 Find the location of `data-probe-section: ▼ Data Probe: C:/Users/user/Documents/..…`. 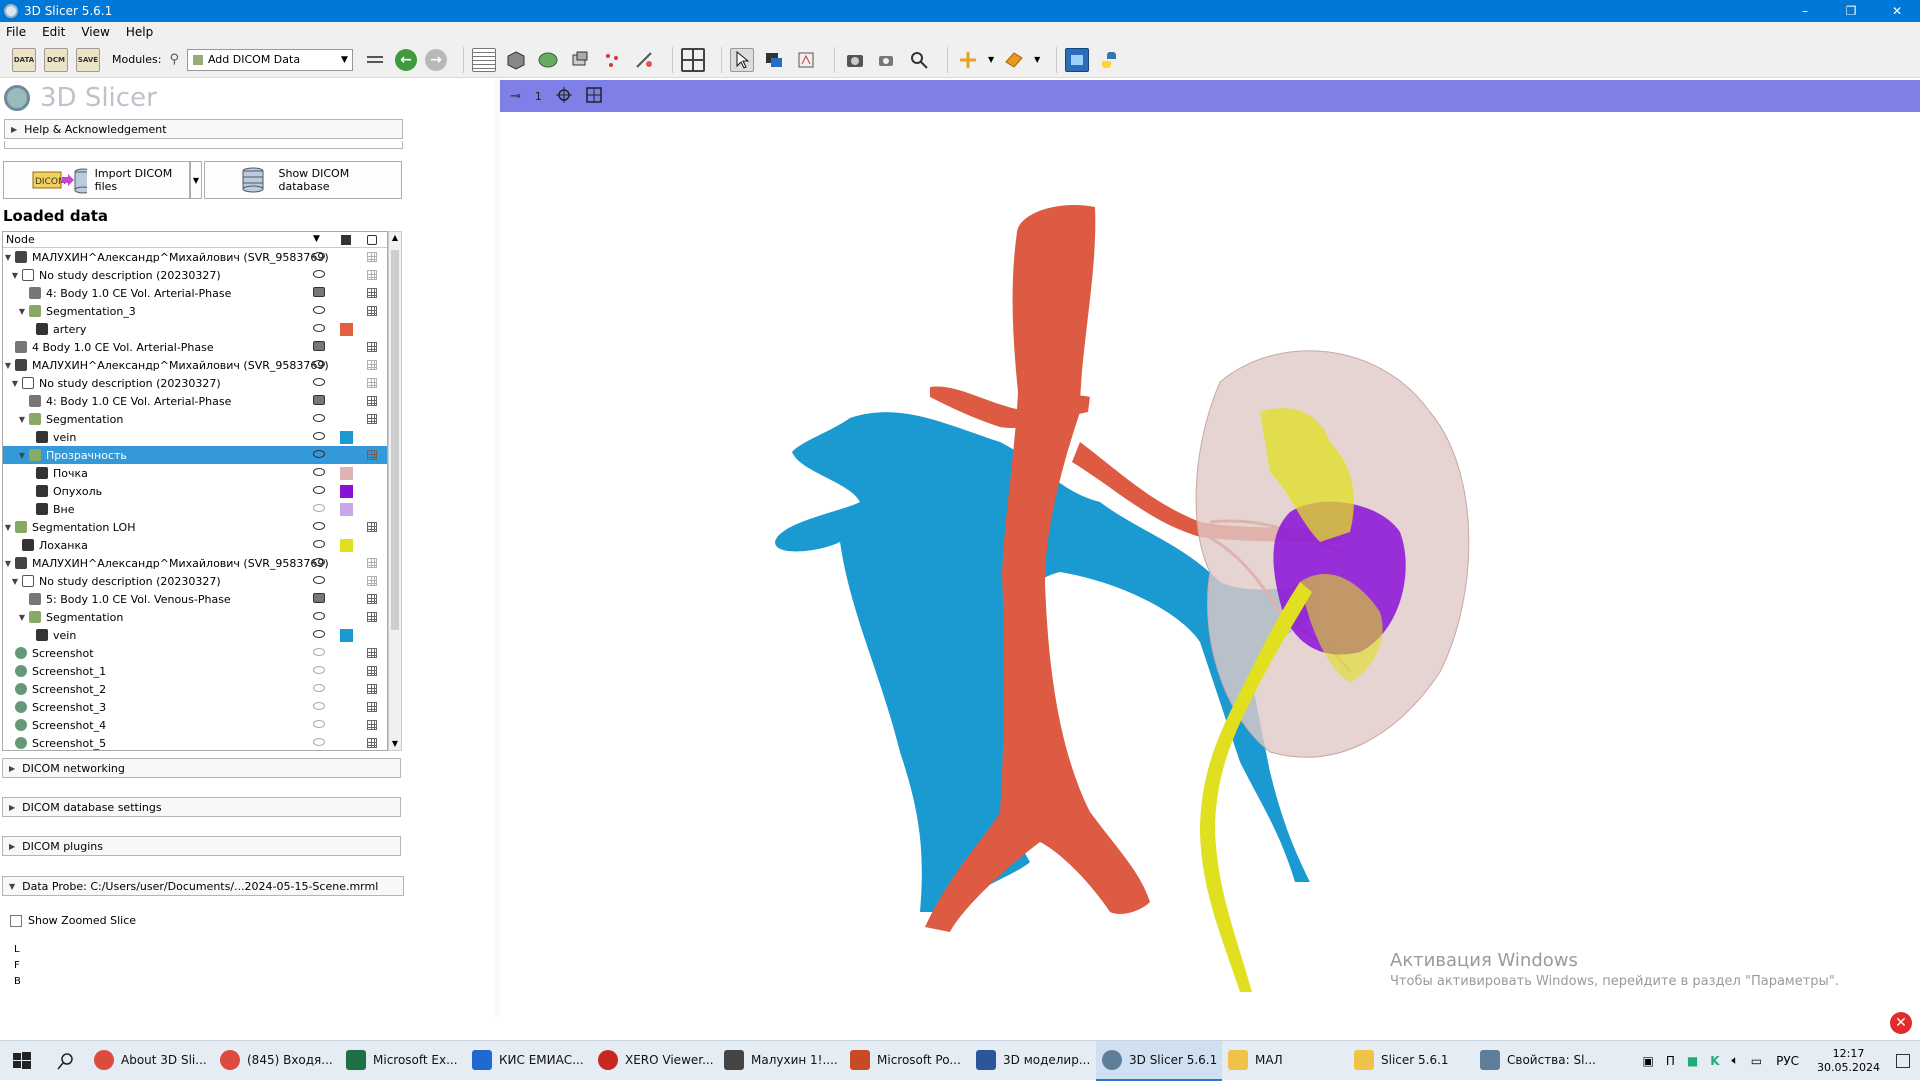

data-probe-section: ▼ Data Probe: C:/Users/user/Documents/..… is located at coordinates (203, 886).